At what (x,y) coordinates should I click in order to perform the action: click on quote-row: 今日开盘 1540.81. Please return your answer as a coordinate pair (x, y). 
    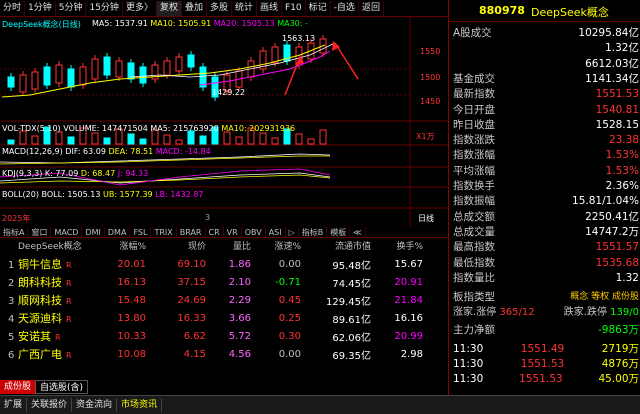
    Looking at the image, I should click on (546, 110).